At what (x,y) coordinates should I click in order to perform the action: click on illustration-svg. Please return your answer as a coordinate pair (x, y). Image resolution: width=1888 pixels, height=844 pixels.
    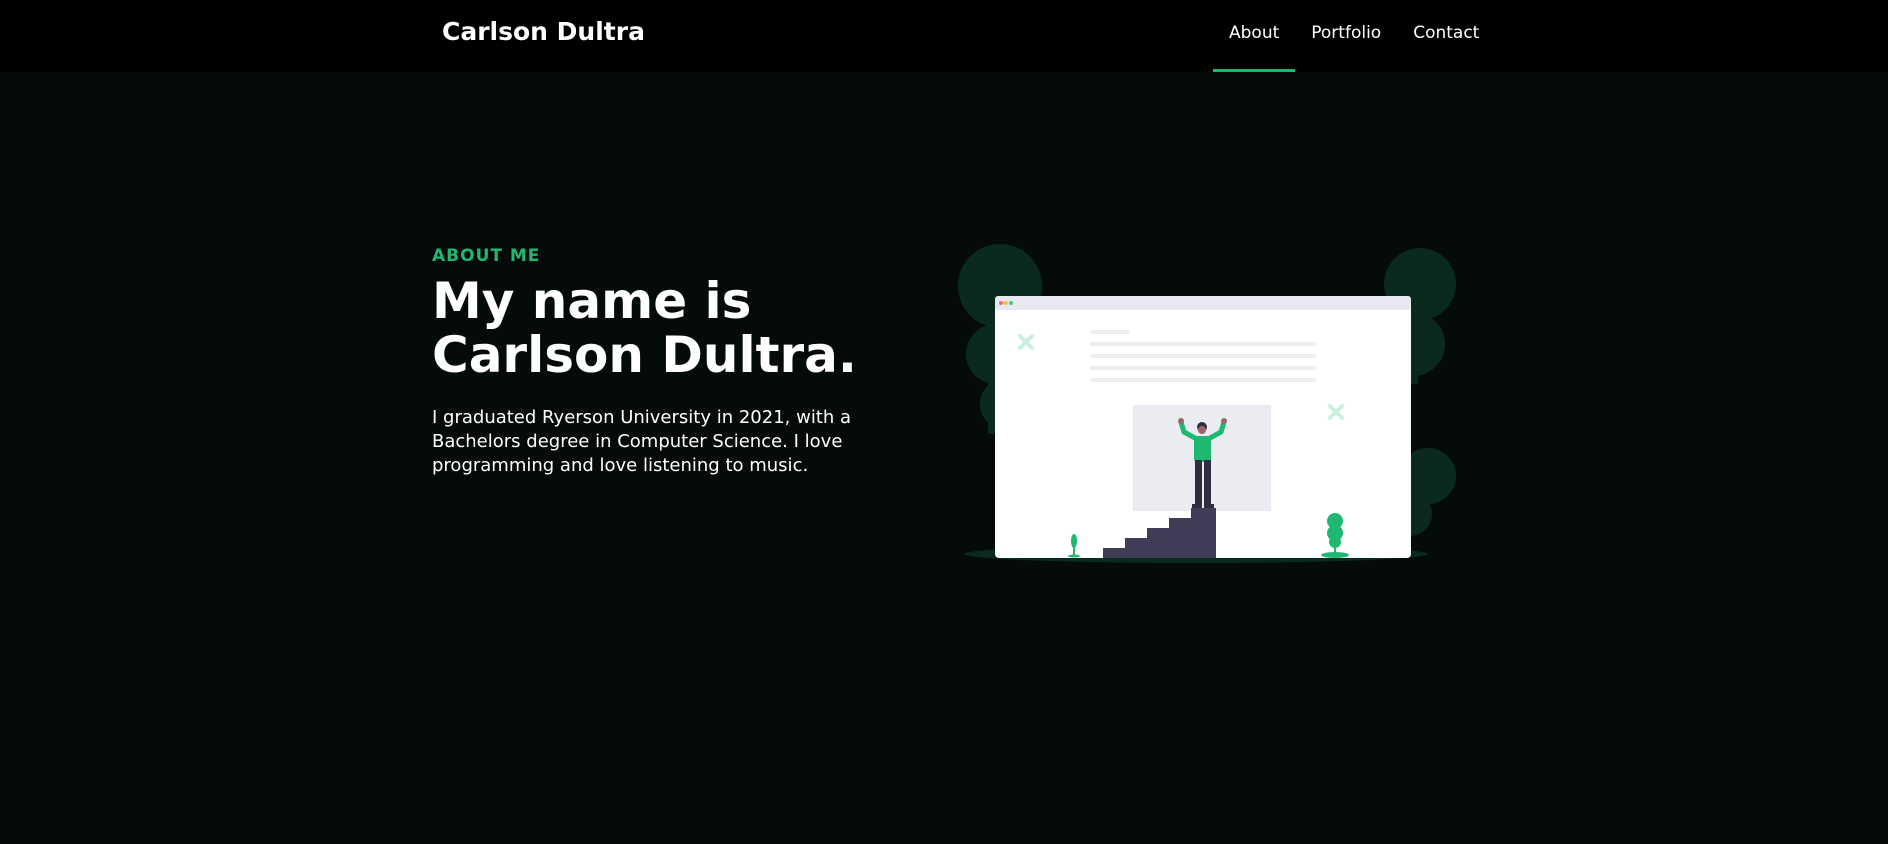
    Looking at the image, I should click on (1207, 403).